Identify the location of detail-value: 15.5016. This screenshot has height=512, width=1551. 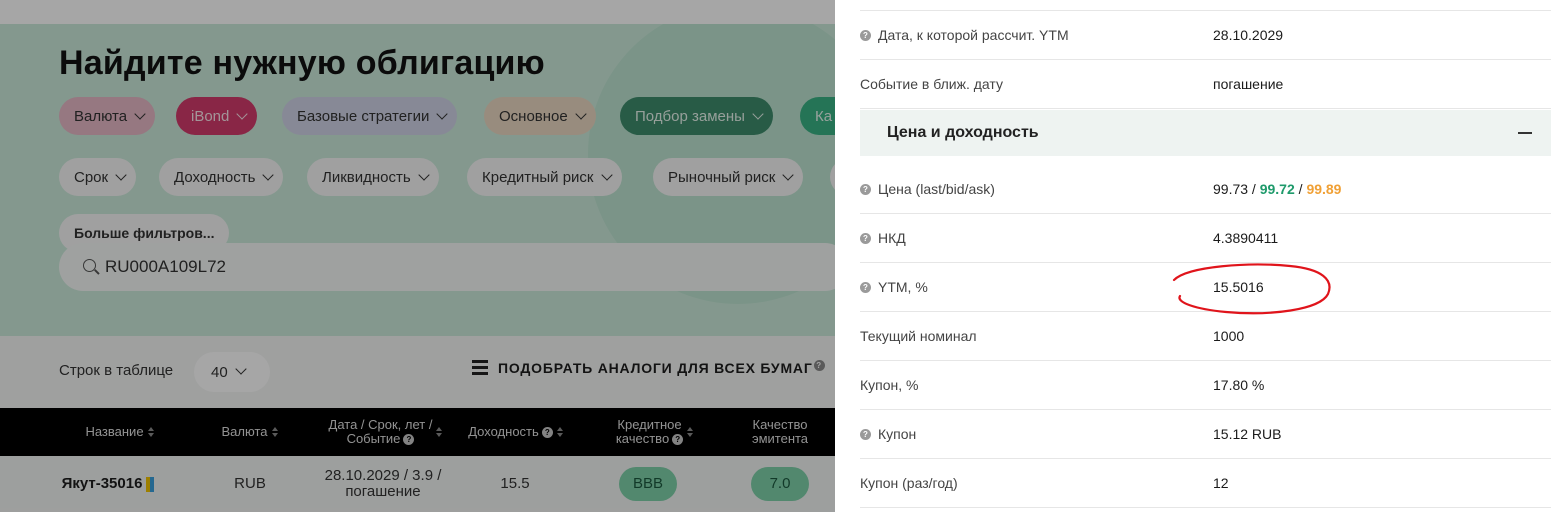
(1238, 287).